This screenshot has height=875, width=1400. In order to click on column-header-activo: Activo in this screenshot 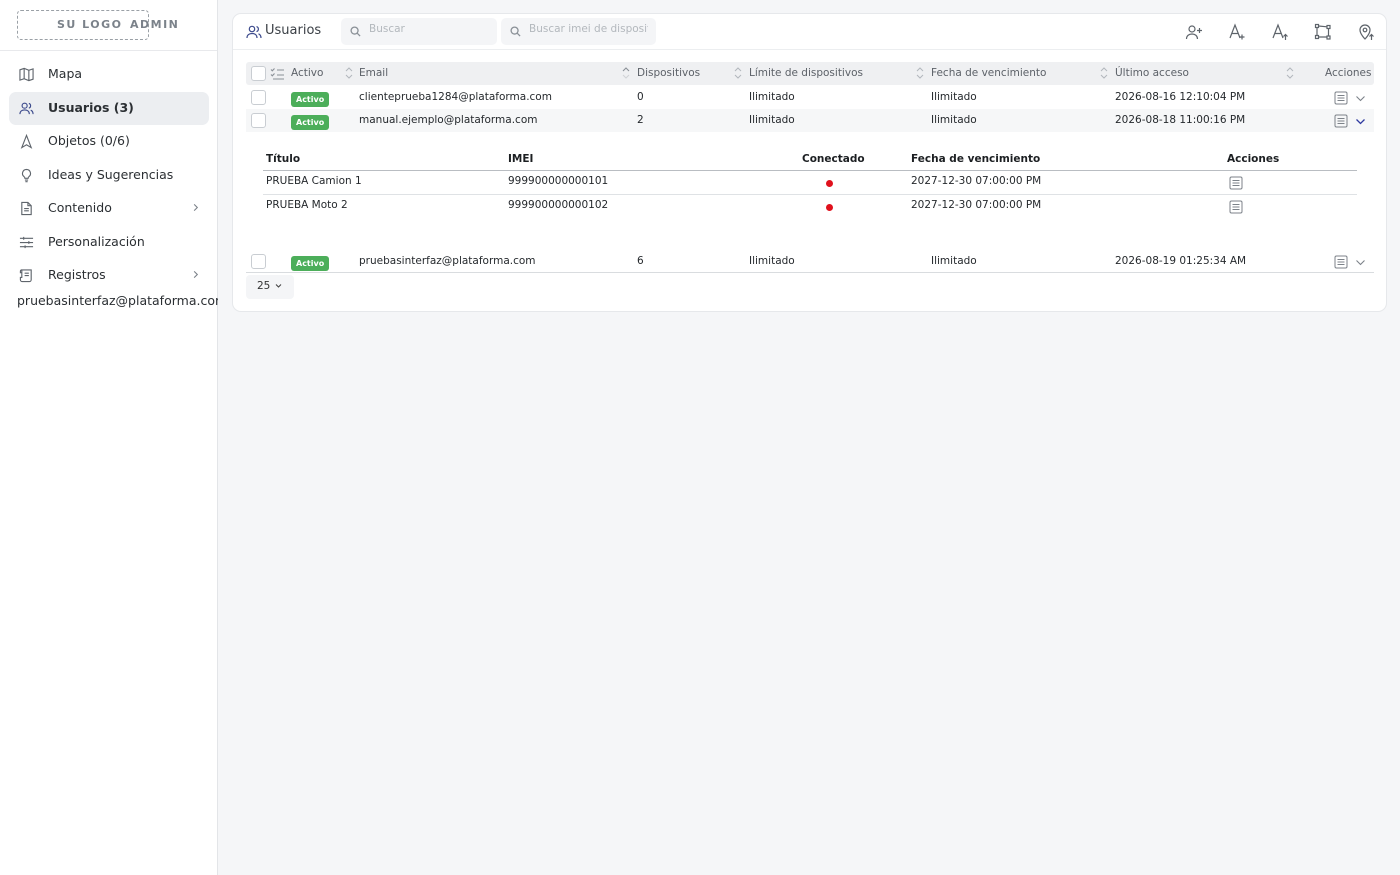, I will do `click(307, 73)`.